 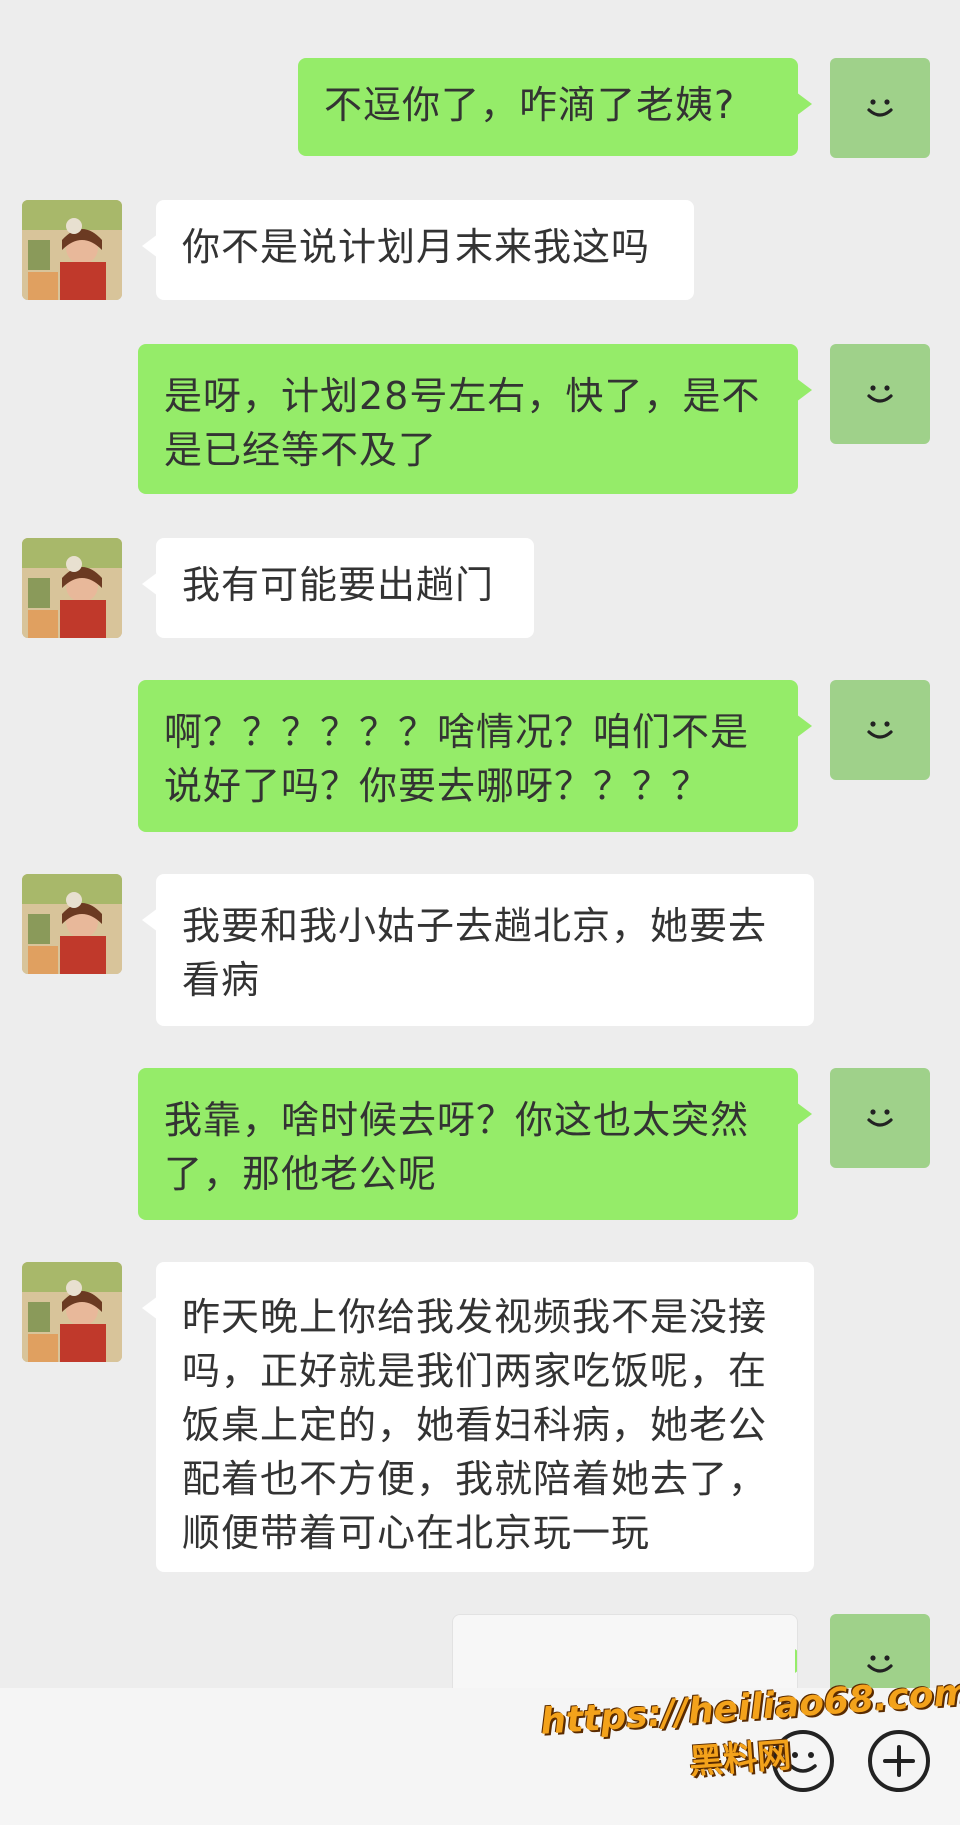 What do you see at coordinates (457, 759) in the screenshot?
I see `message-text: 啊？？？？？？啥情况？咱们不是说好了吗？你要去哪呀？？？？` at bounding box center [457, 759].